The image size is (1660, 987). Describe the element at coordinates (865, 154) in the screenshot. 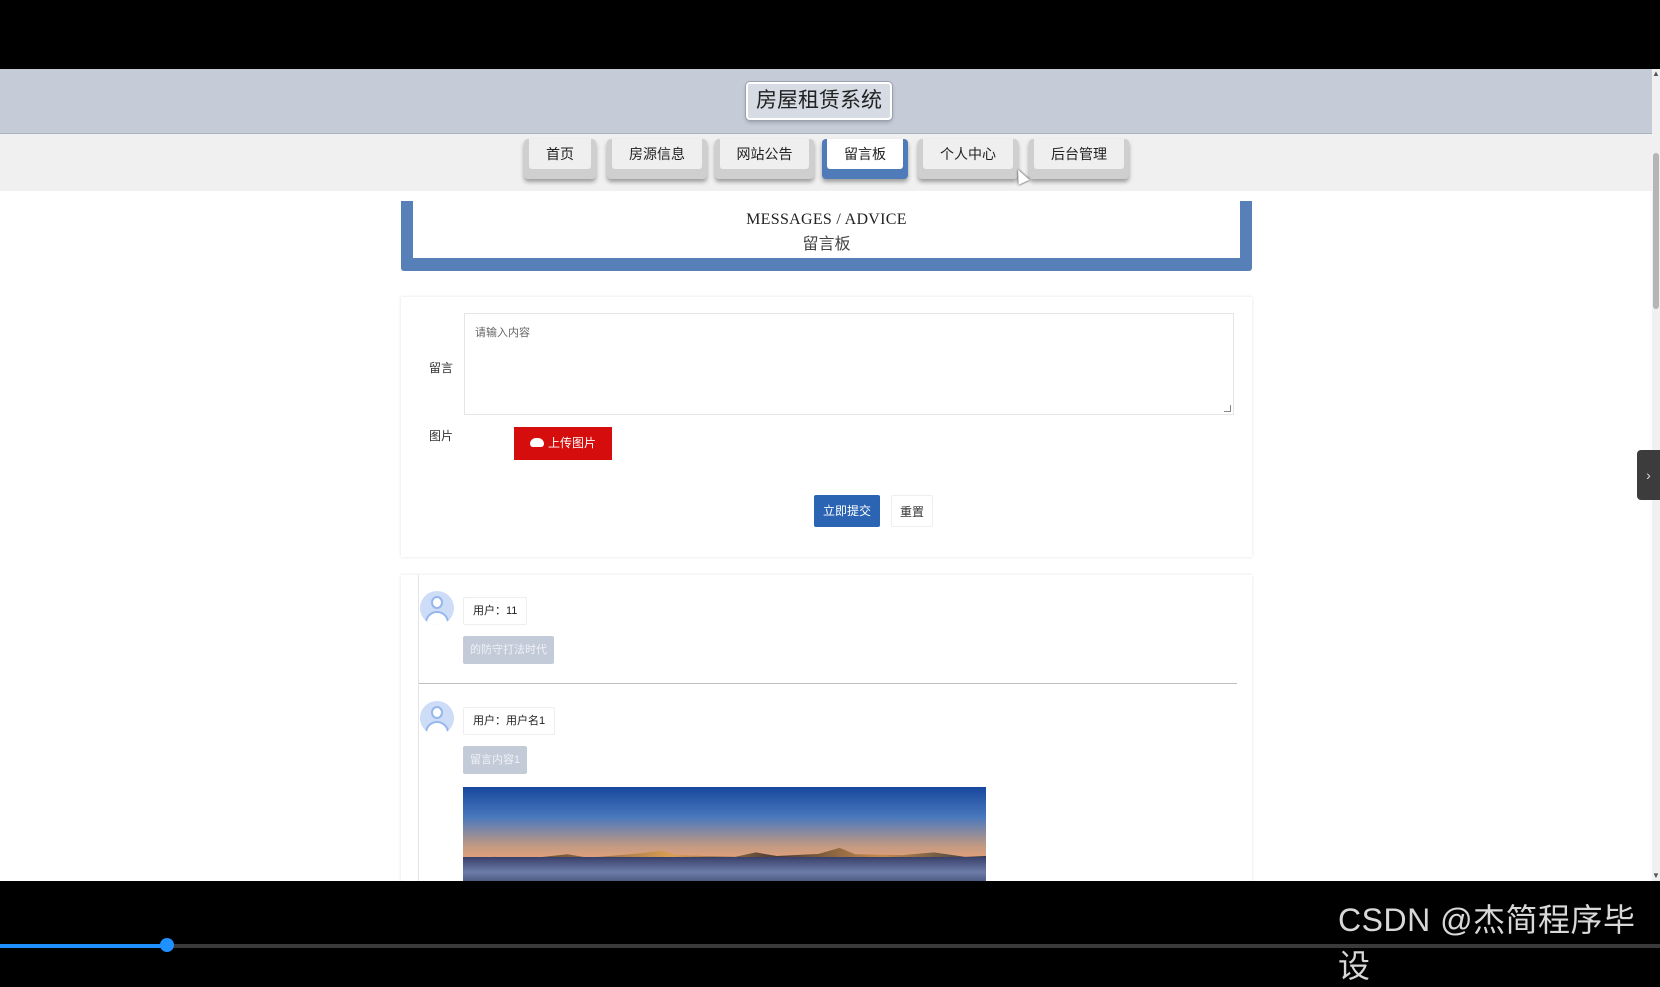

I see `nav-item-label: 留言板` at that location.